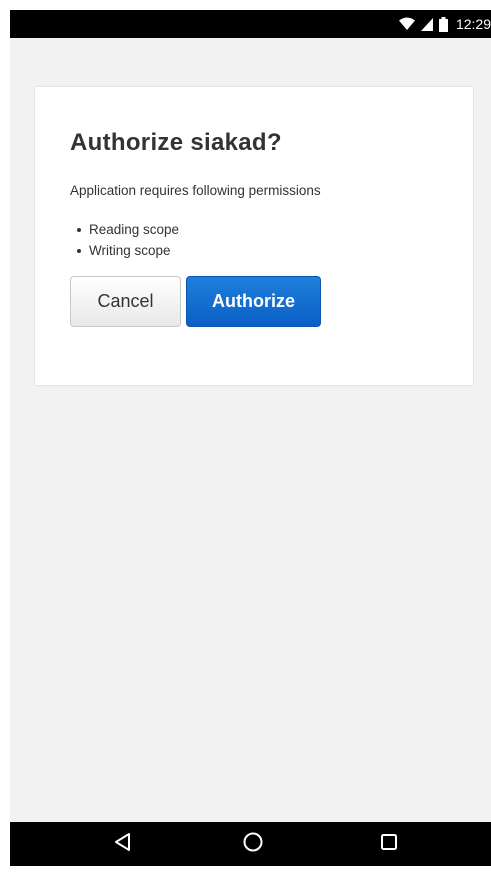 The width and height of the screenshot is (491, 876). What do you see at coordinates (130, 250) in the screenshot?
I see `permission-label: Writing scope` at bounding box center [130, 250].